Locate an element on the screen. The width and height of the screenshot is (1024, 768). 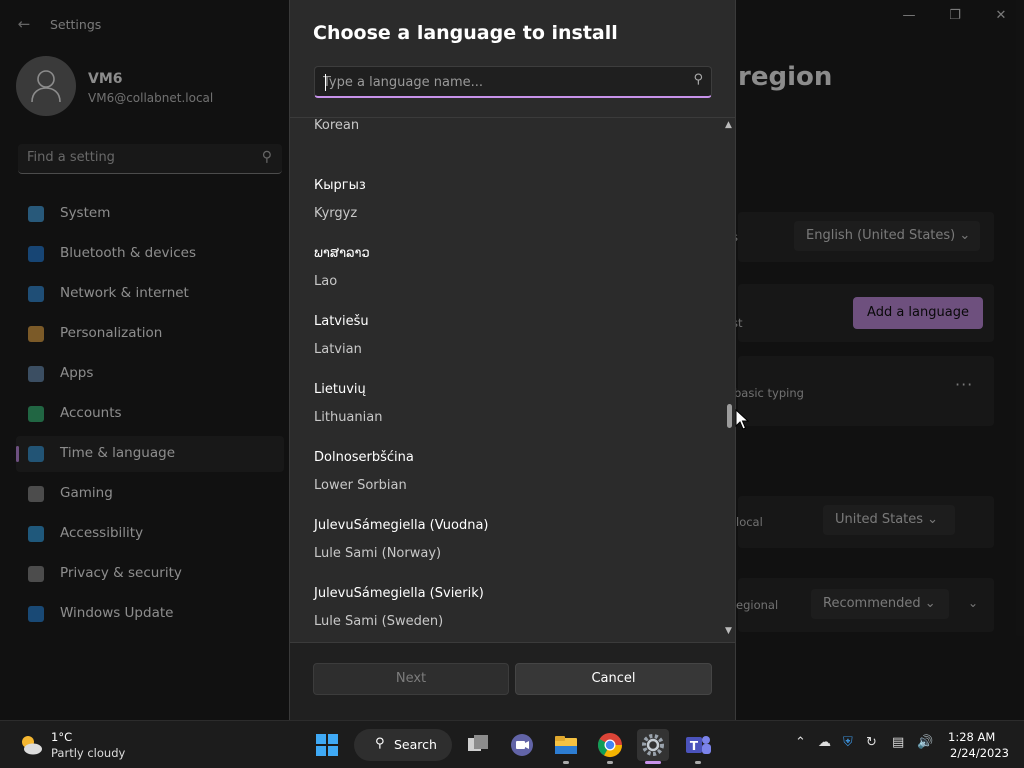
sidebar-item-label: Windows Update is located at coordinates (117, 613).